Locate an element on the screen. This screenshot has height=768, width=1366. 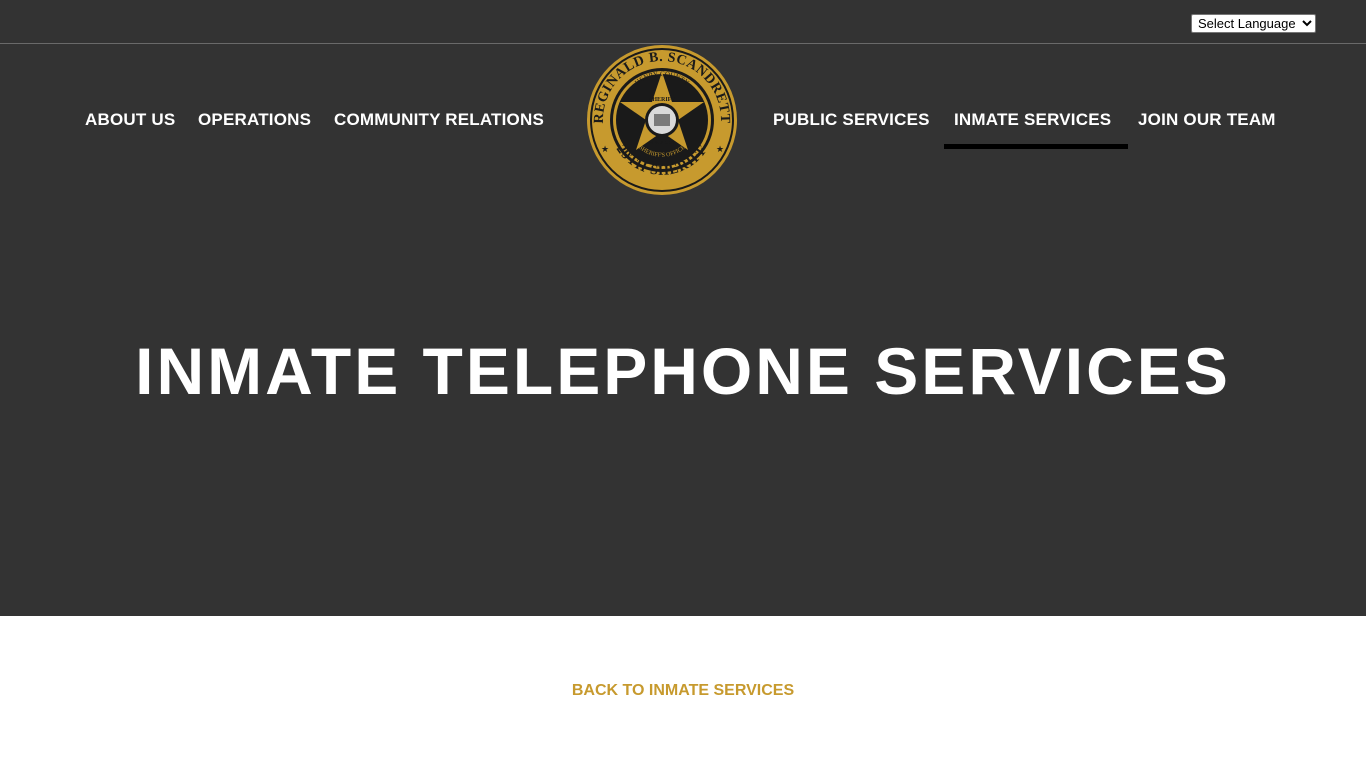
nav-about-us: ABOUT US is located at coordinates (130, 120).